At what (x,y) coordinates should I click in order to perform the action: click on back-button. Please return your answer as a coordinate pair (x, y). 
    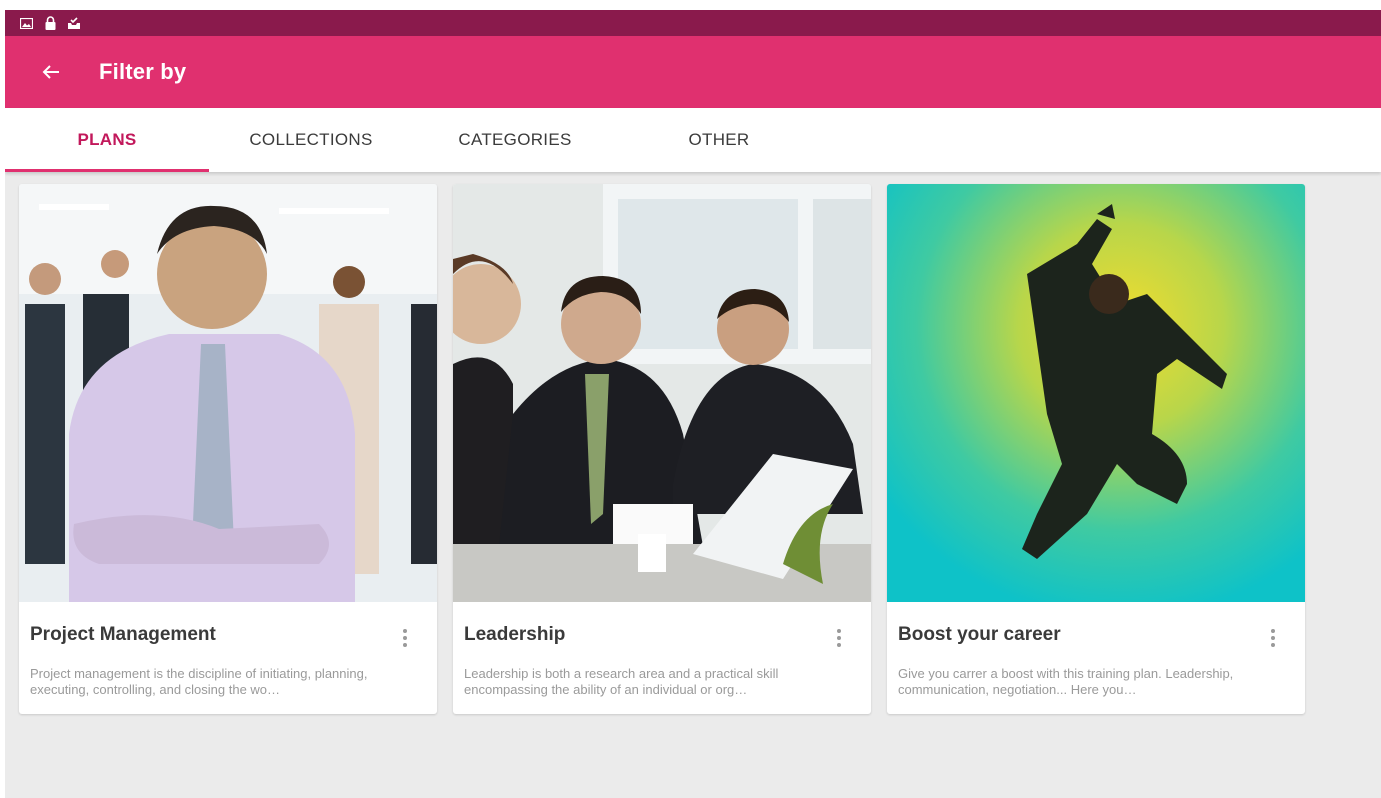
    Looking at the image, I should click on (51, 72).